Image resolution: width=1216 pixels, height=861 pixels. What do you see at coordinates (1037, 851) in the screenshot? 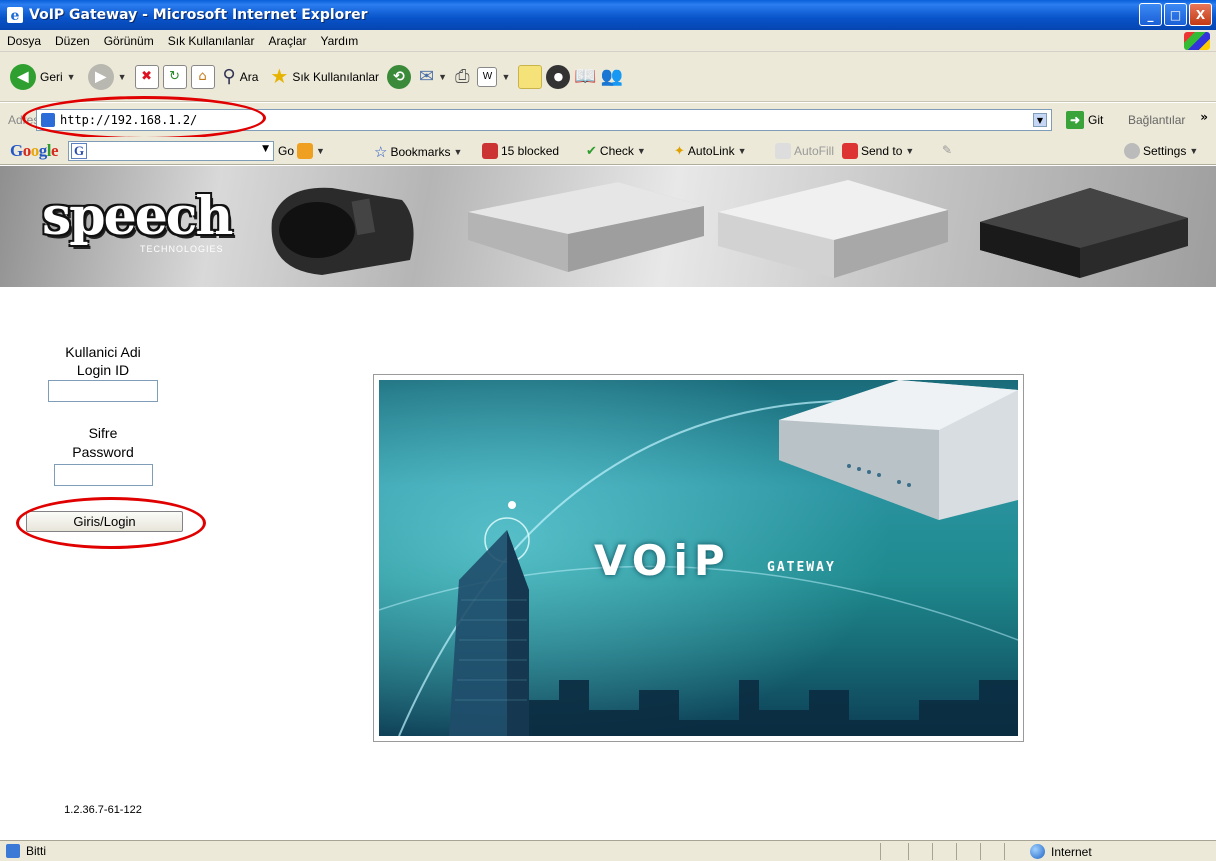
I see `internet-globe-icon` at bounding box center [1037, 851].